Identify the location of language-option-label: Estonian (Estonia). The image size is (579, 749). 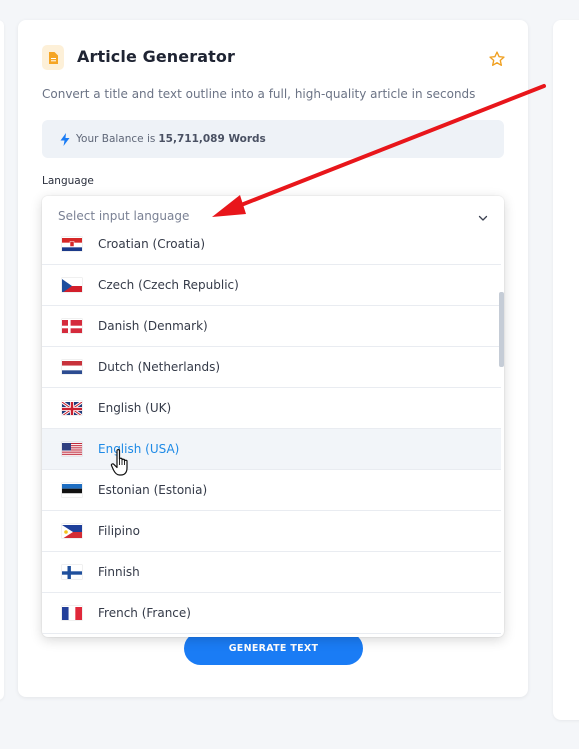
(153, 490).